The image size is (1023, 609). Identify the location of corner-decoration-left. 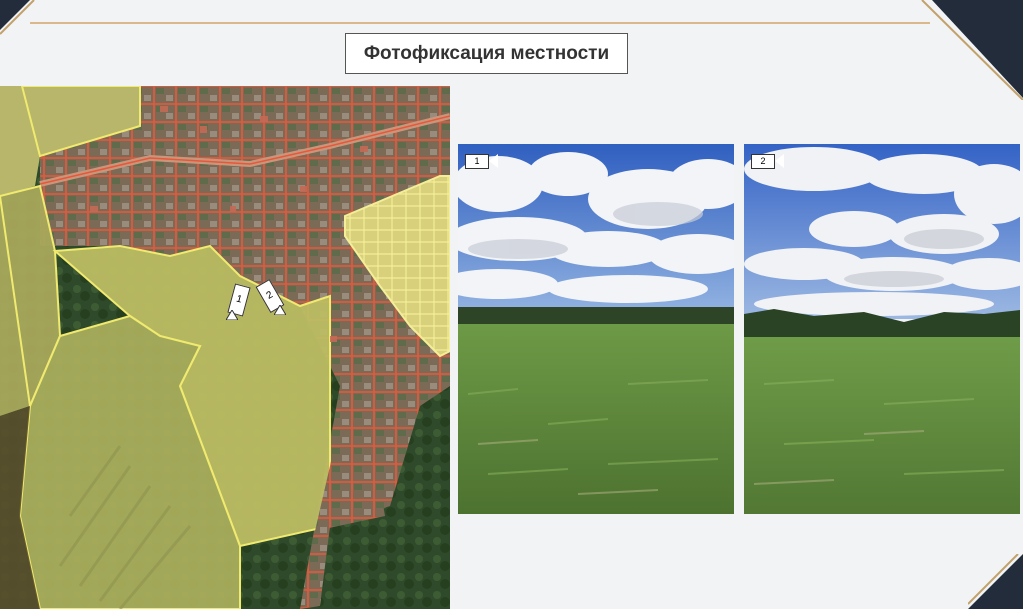
(17, 17).